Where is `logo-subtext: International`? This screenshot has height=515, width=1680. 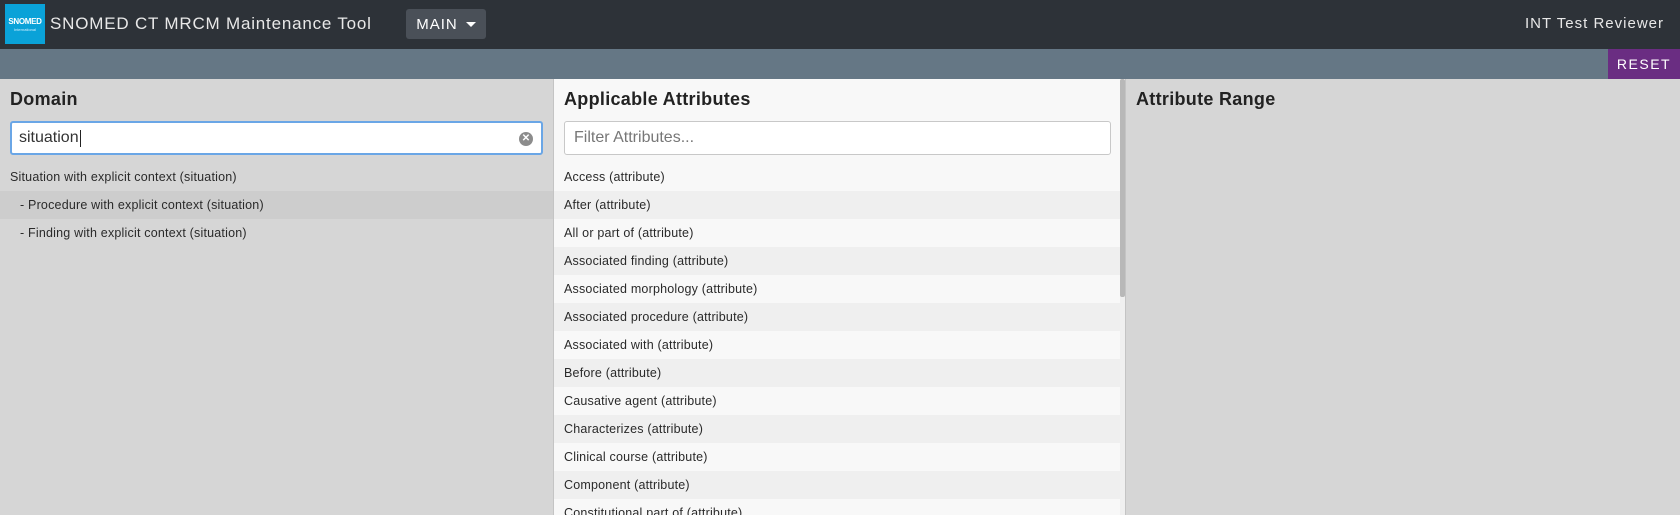 logo-subtext: International is located at coordinates (24, 29).